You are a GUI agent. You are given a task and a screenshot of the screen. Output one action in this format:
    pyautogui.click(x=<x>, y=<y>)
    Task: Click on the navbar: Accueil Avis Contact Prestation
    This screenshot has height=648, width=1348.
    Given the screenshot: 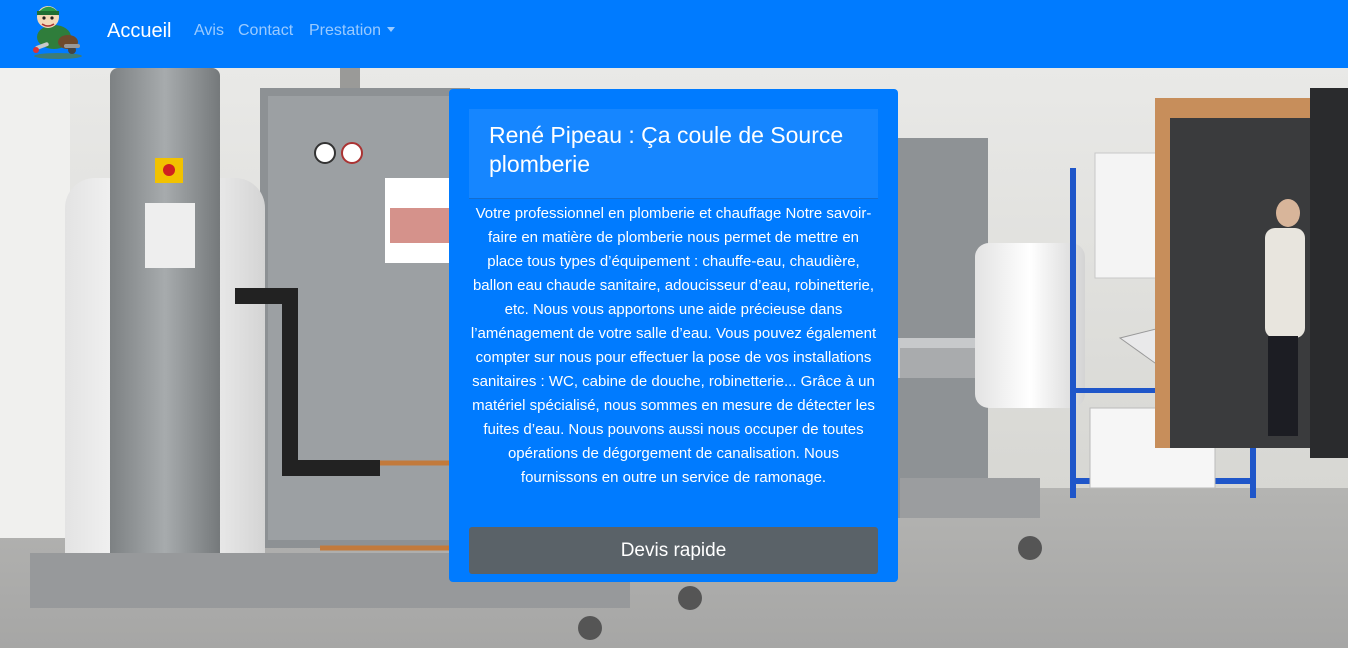 What is the action you would take?
    pyautogui.click(x=674, y=34)
    